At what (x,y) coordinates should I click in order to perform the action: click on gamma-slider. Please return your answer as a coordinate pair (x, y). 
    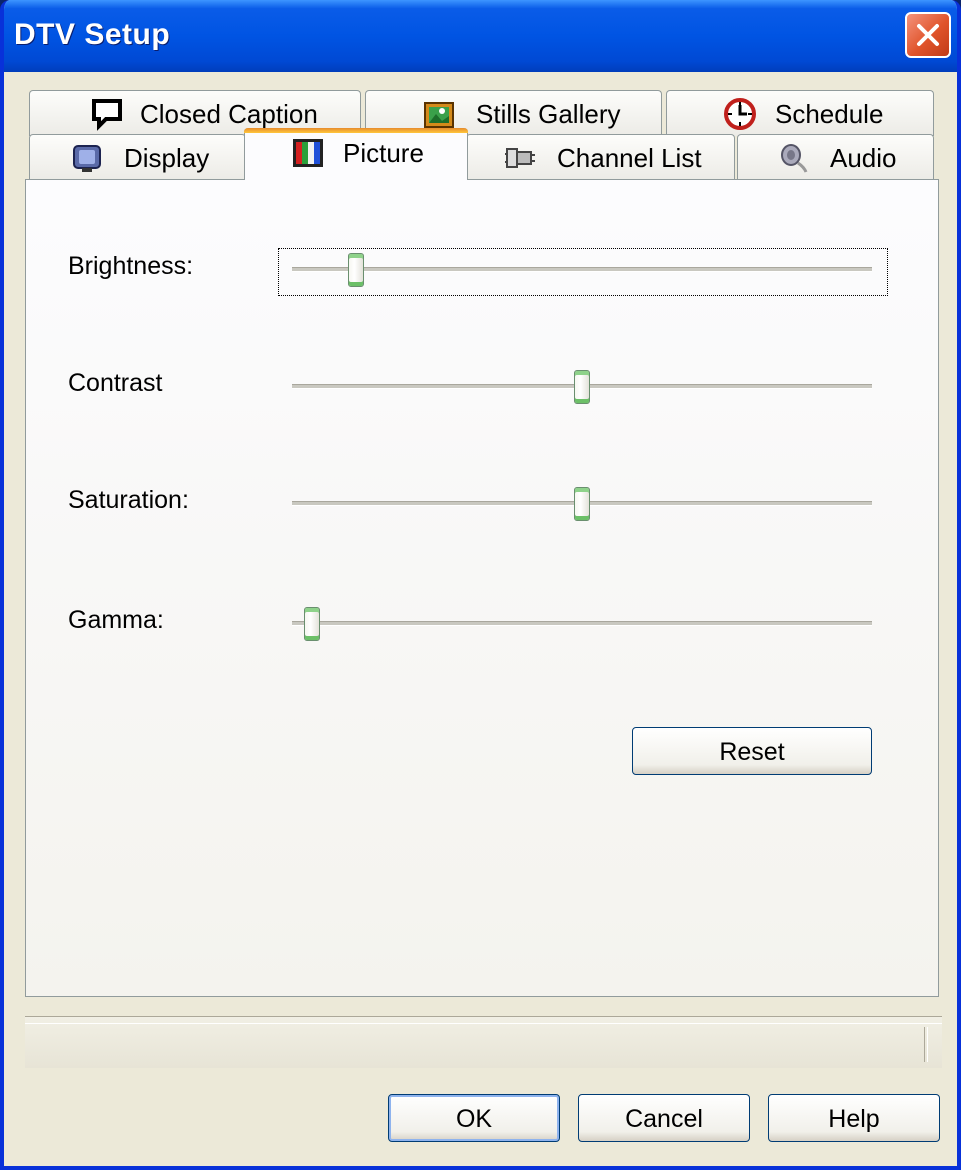
    Looking at the image, I should click on (582, 623).